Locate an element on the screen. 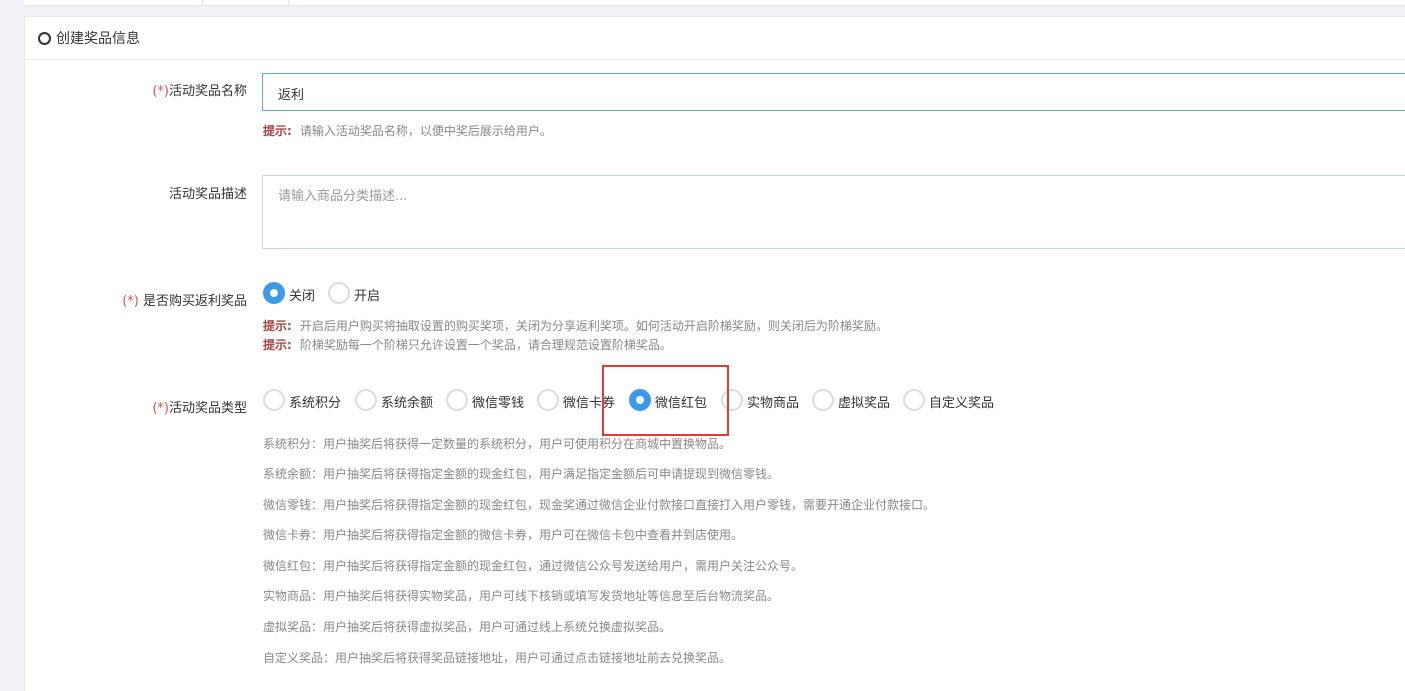 The image size is (1405, 691). rebate-label: (*) 是否购买返利奖品 is located at coordinates (184, 301).